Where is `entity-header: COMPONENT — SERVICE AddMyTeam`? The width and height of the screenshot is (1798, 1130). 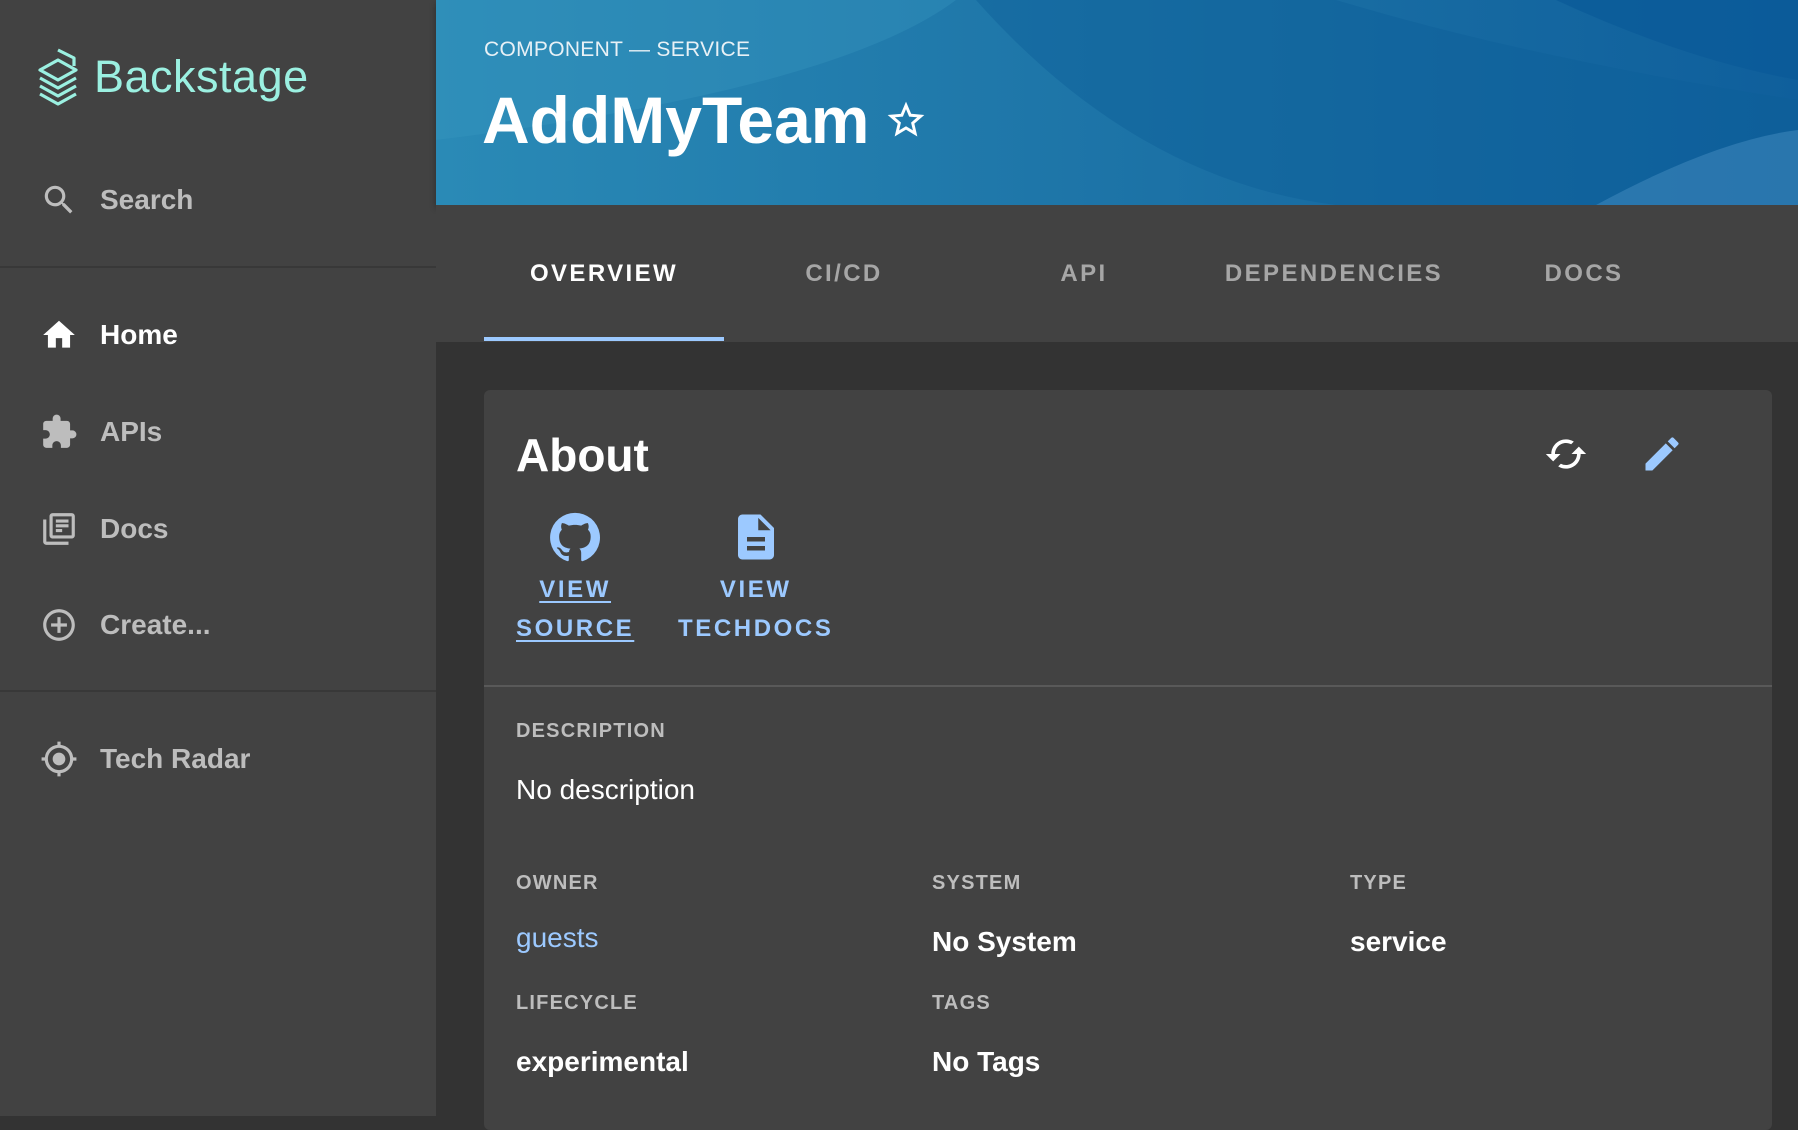
entity-header: COMPONENT — SERVICE AddMyTeam is located at coordinates (1117, 102).